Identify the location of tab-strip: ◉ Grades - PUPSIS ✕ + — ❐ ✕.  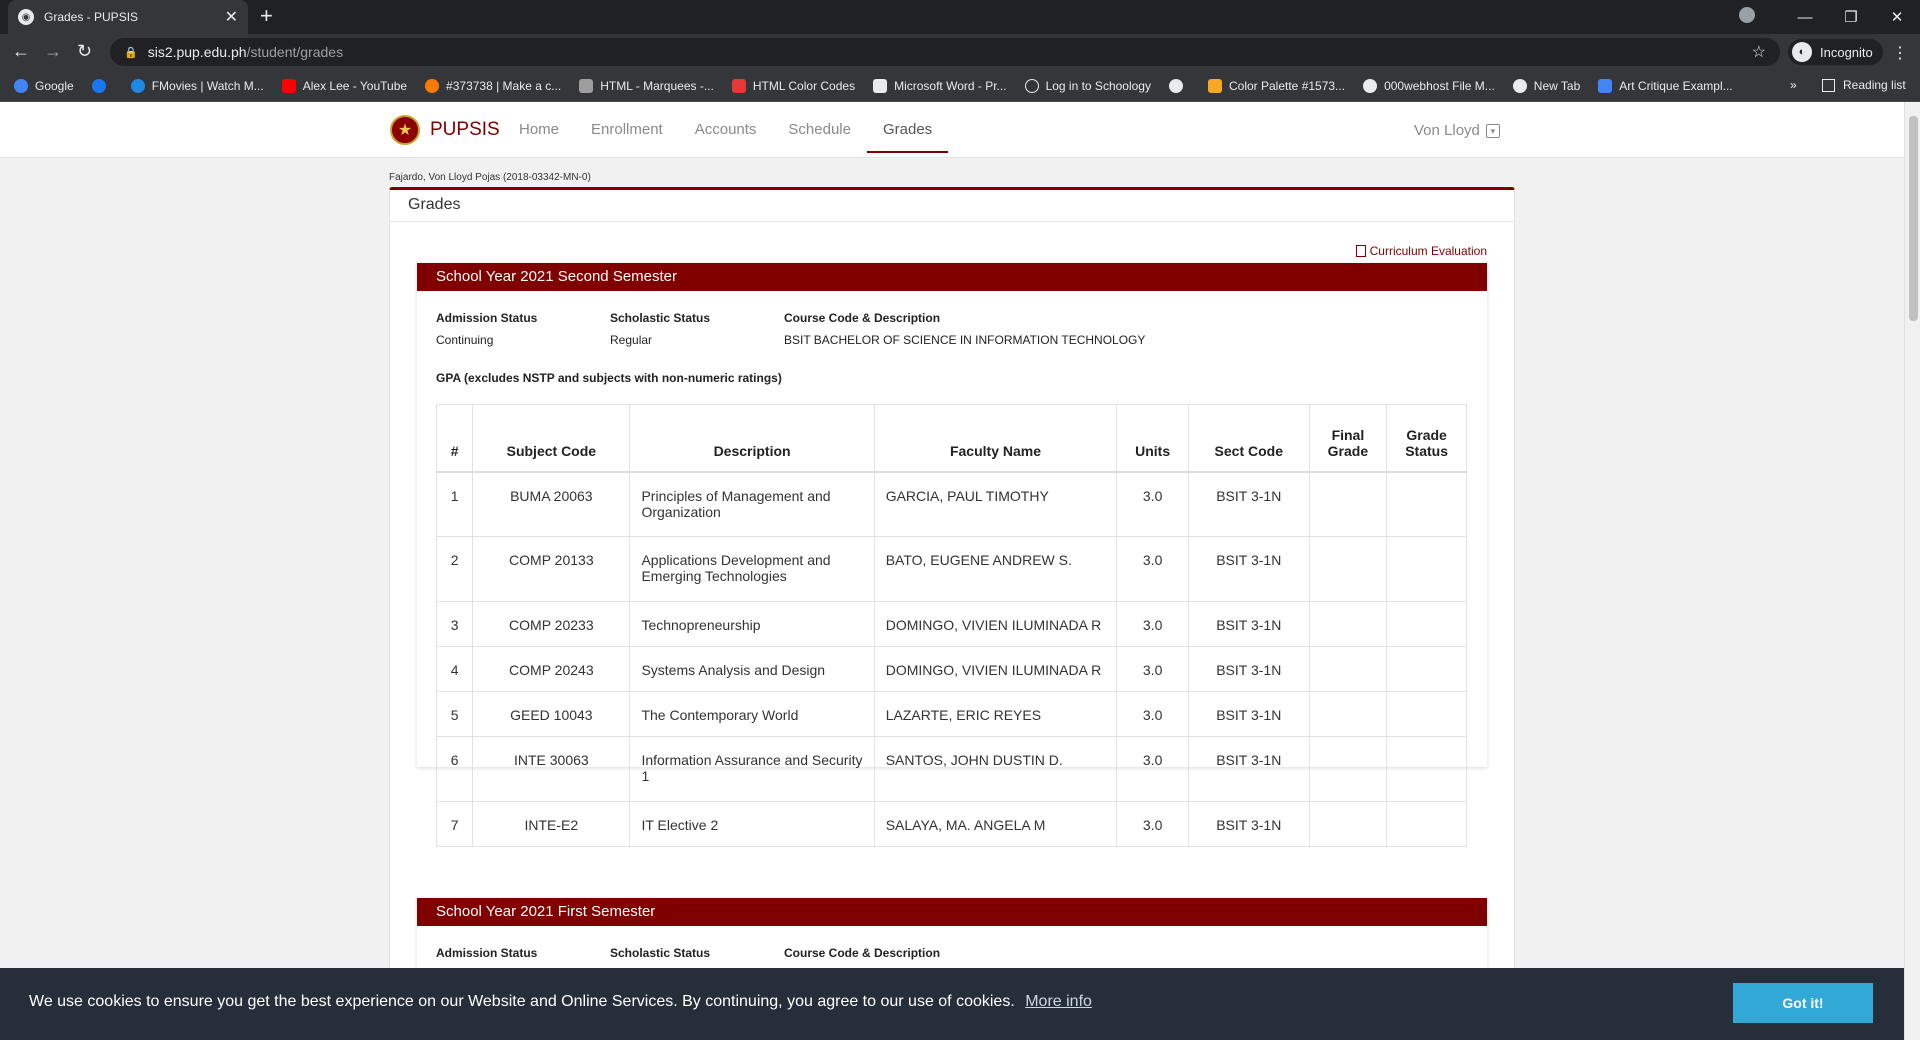
(960, 17).